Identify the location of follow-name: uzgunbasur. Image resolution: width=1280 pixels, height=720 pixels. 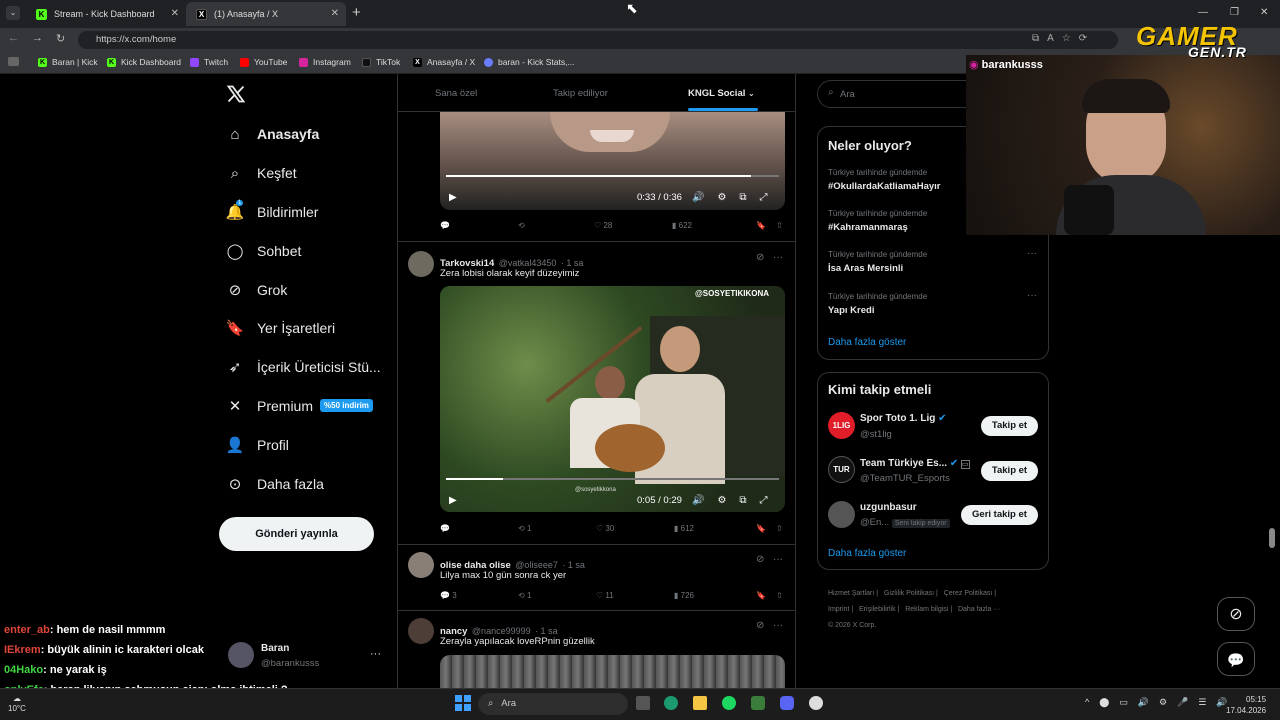
(888, 507).